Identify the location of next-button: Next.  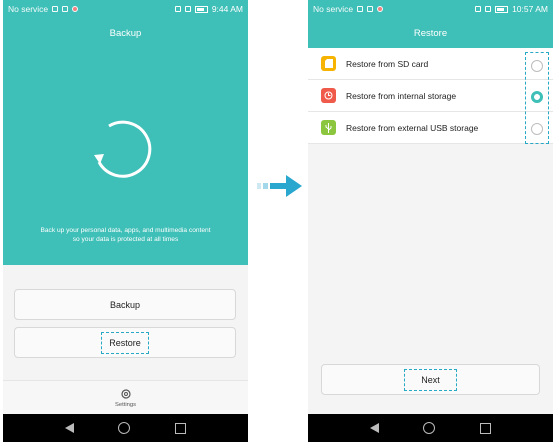
(430, 379).